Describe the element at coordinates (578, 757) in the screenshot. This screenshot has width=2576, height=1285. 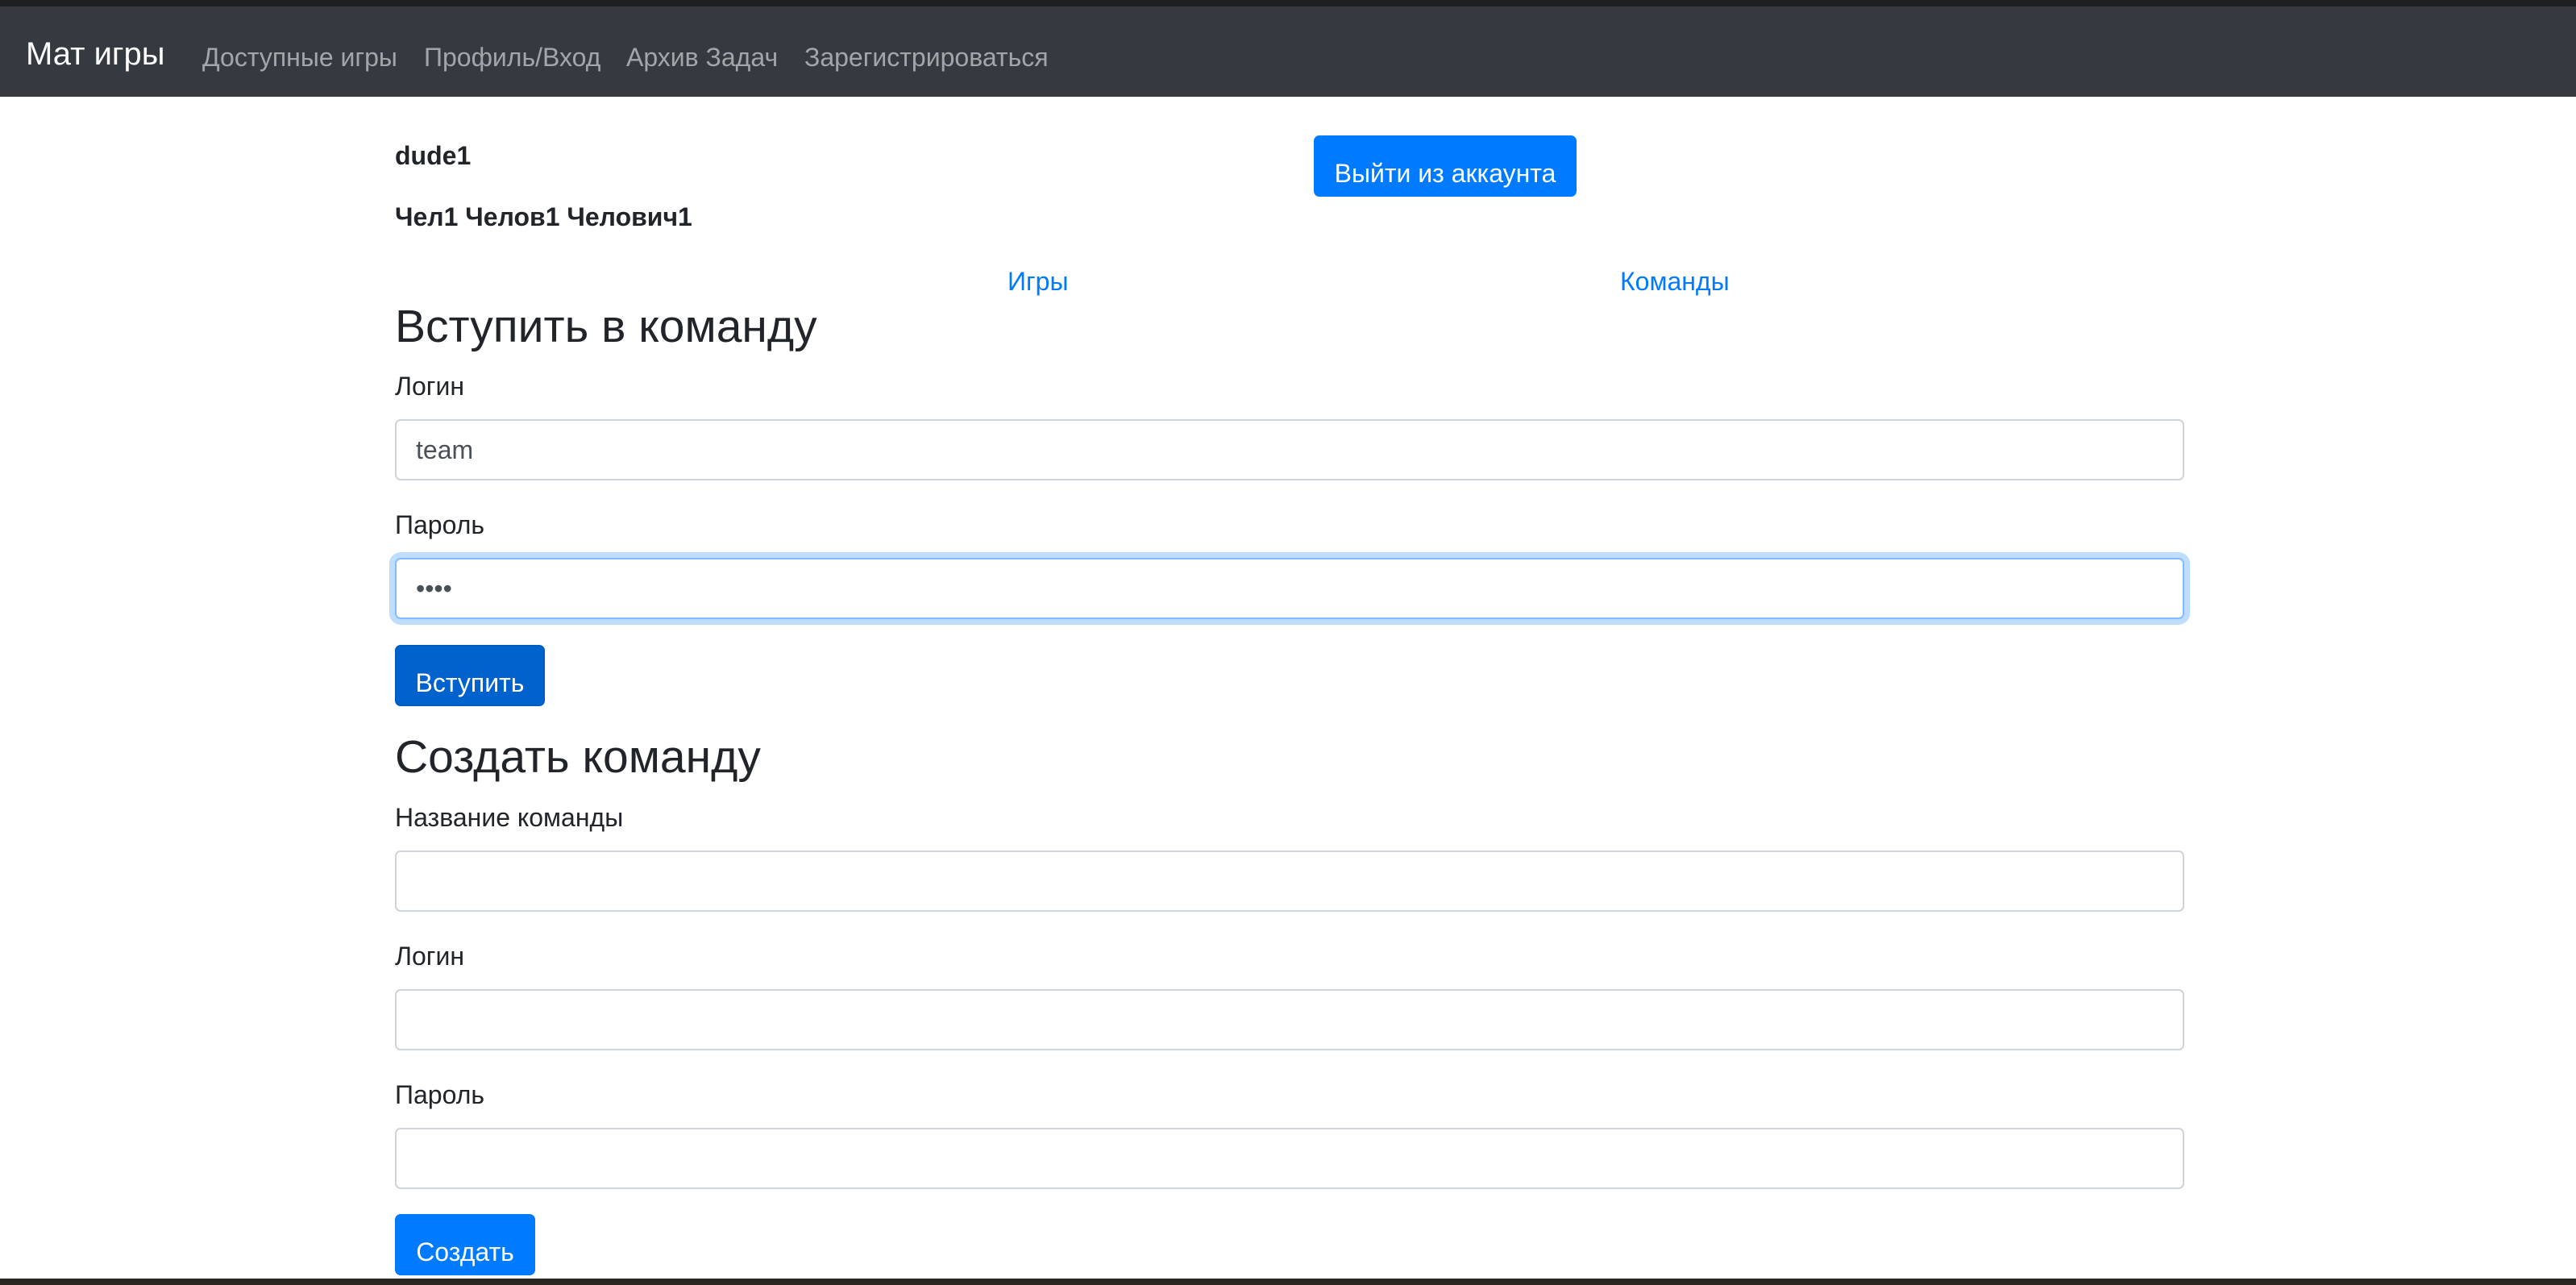
I see `create-team-heading: Создать команду` at that location.